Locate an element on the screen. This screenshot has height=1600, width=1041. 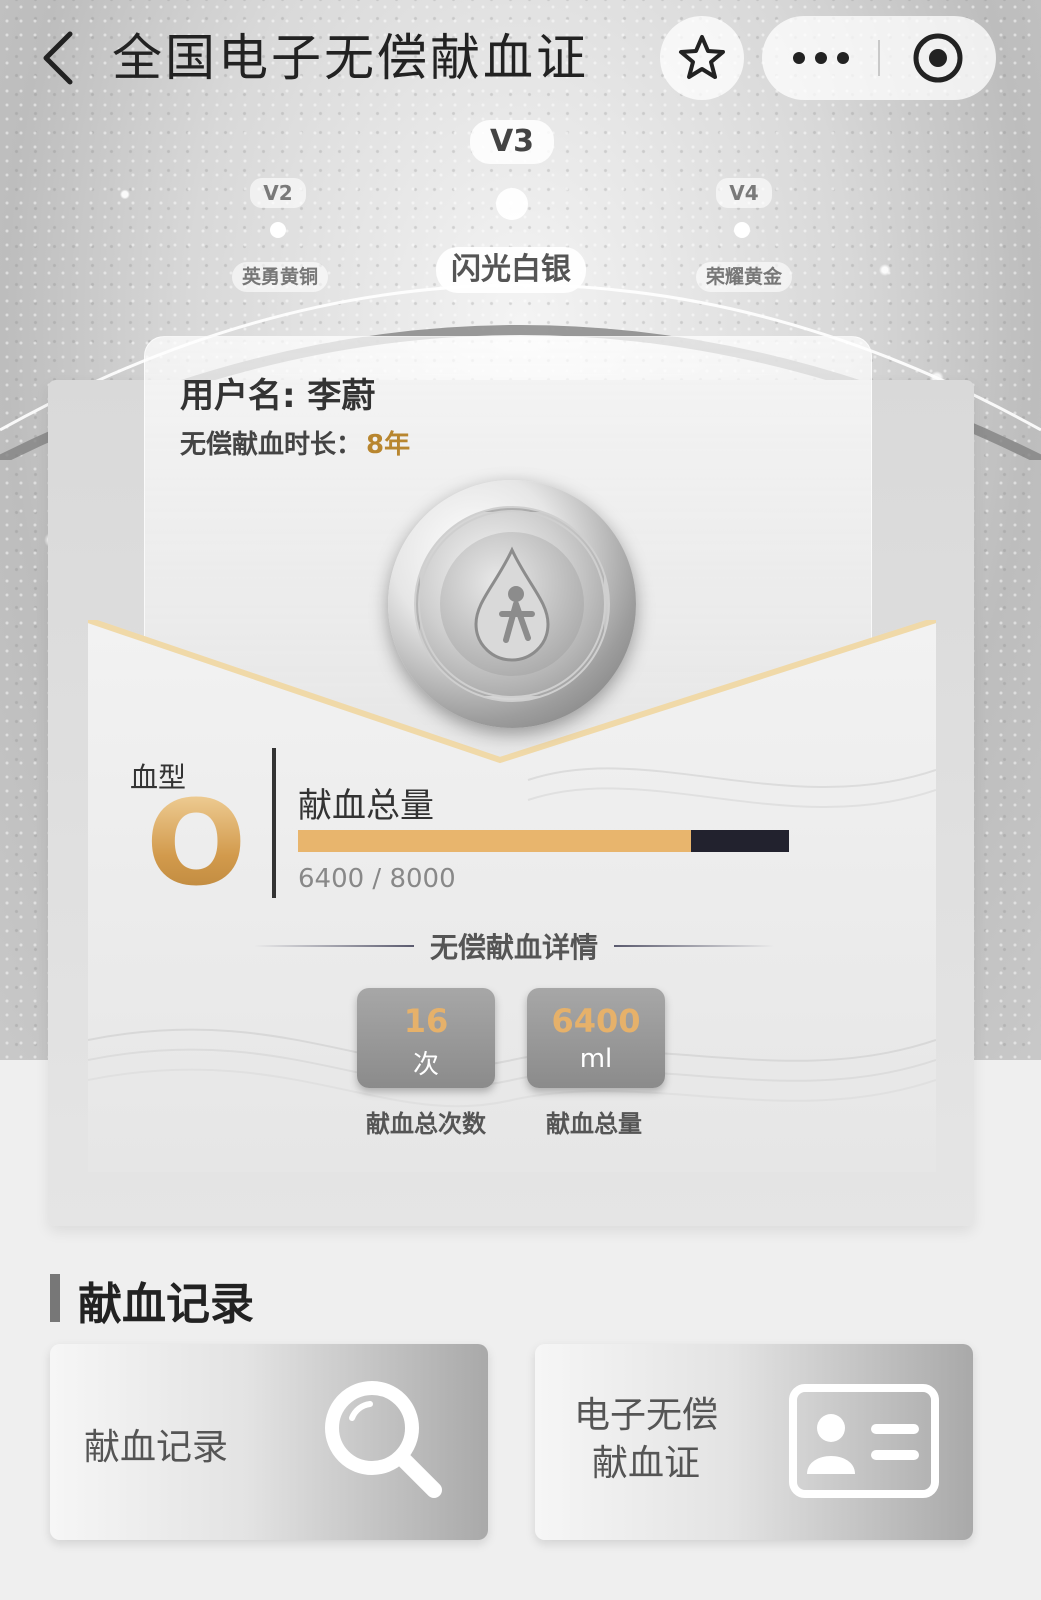
level-name-bronze: 英勇黄铜 is located at coordinates (280, 277).